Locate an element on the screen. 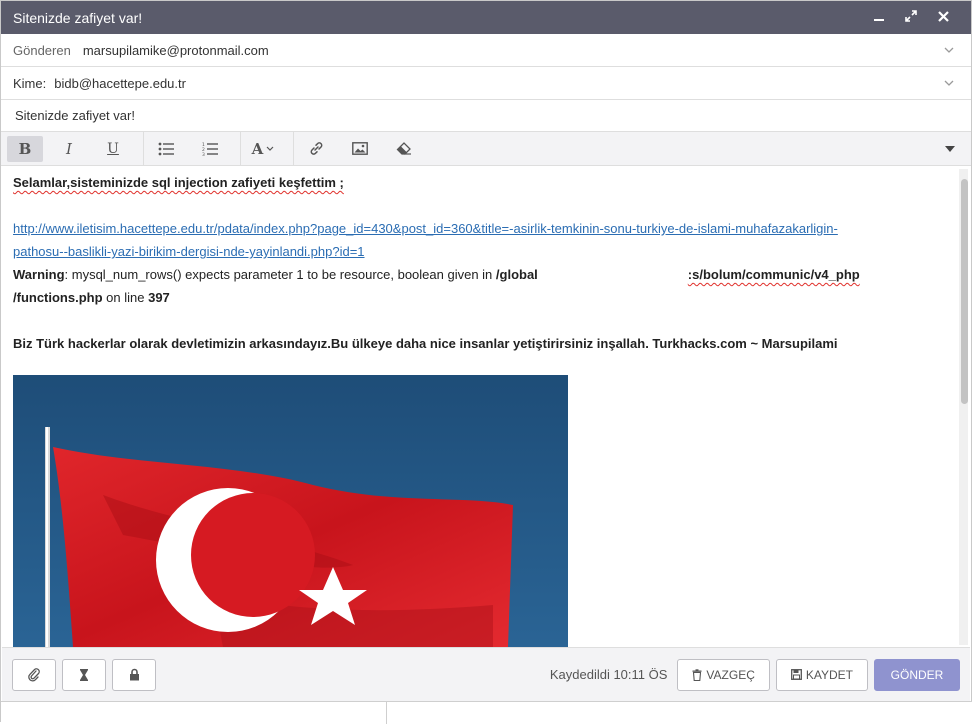  subject-input: Sitenizde zafiyet var! is located at coordinates (486, 116).